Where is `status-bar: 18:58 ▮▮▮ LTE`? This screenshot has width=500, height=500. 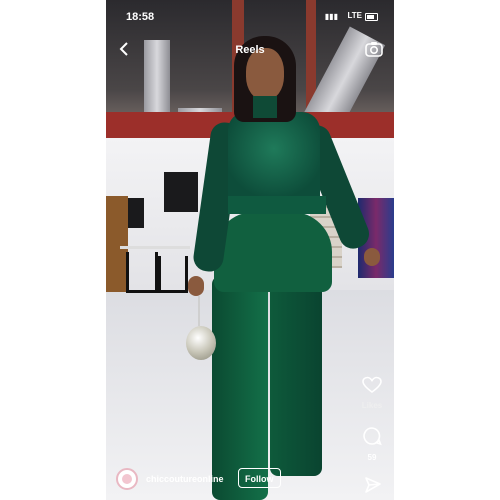 status-bar: 18:58 ▮▮▮ LTE is located at coordinates (250, 15).